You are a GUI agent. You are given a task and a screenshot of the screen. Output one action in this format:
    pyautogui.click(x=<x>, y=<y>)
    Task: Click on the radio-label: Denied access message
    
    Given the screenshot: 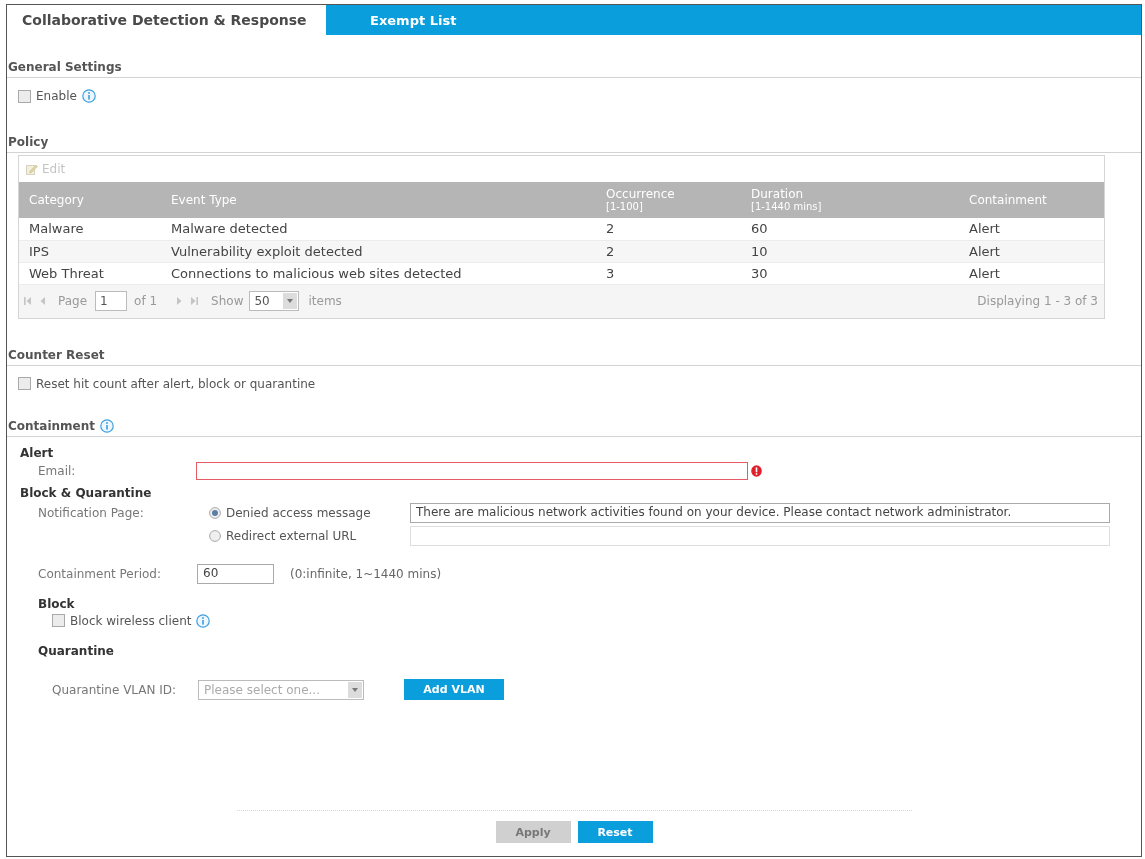 What is the action you would take?
    pyautogui.click(x=298, y=512)
    